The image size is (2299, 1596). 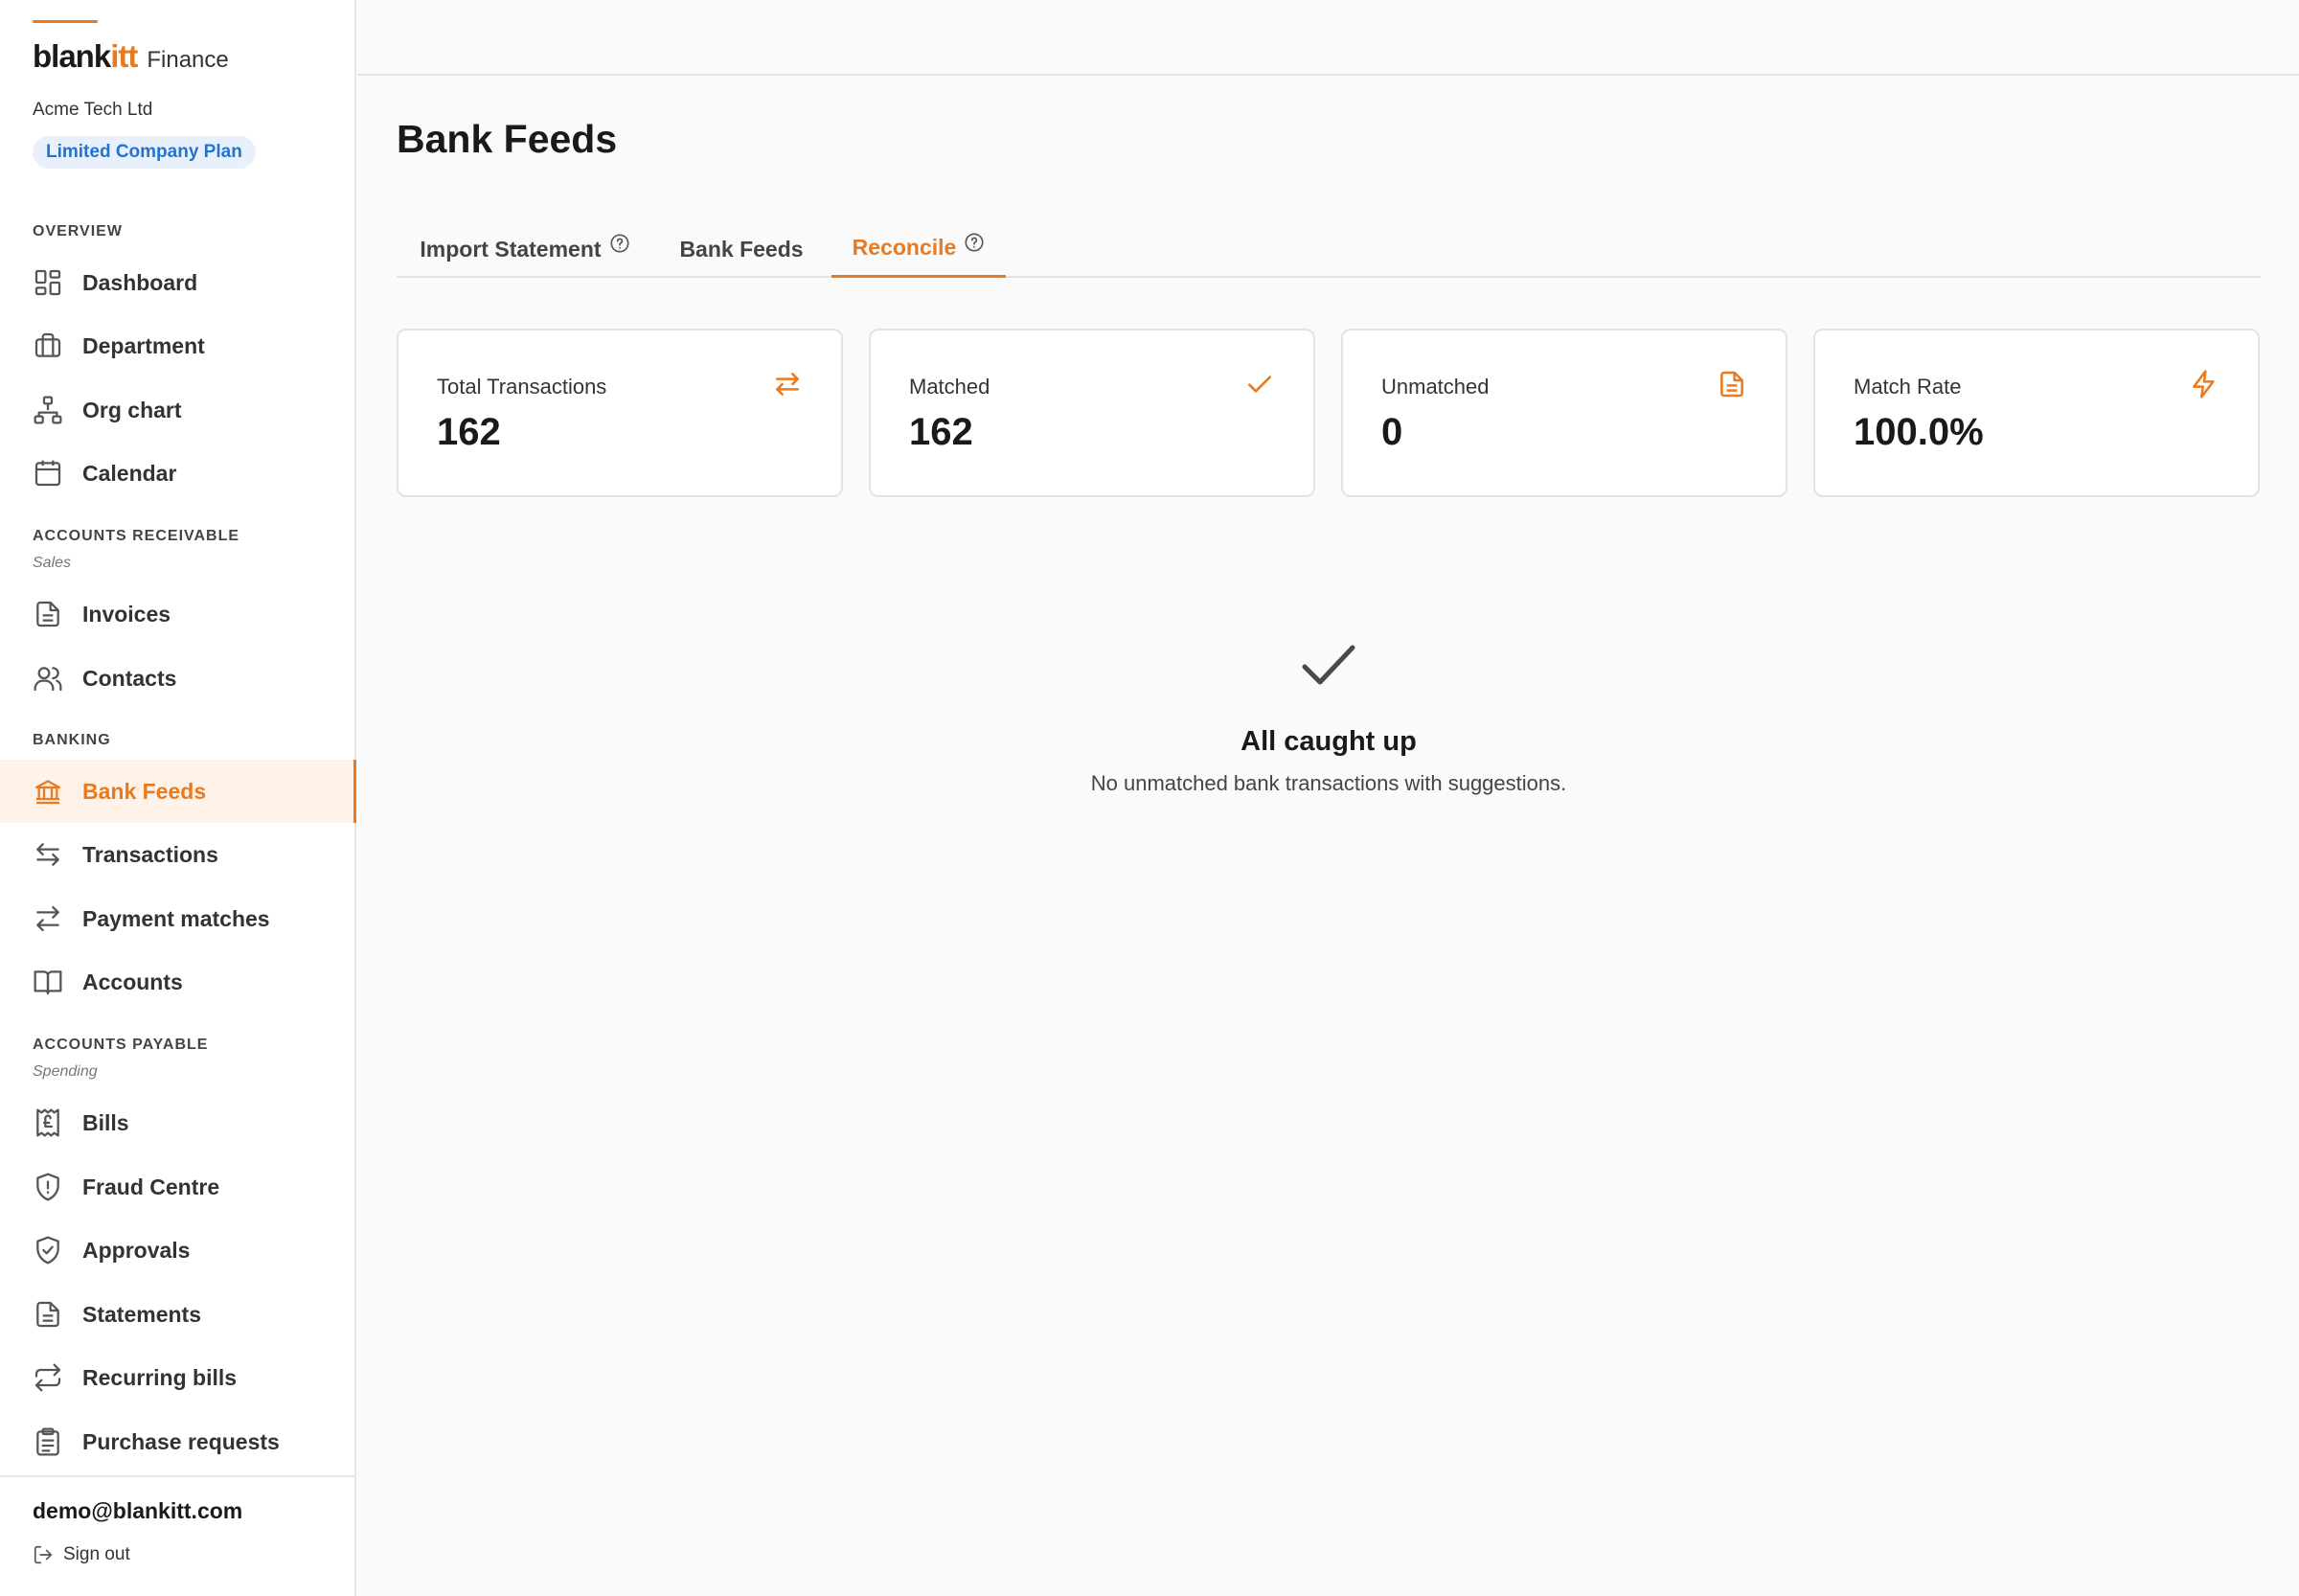 What do you see at coordinates (150, 854) in the screenshot?
I see `sidebar-item-label: Transactions` at bounding box center [150, 854].